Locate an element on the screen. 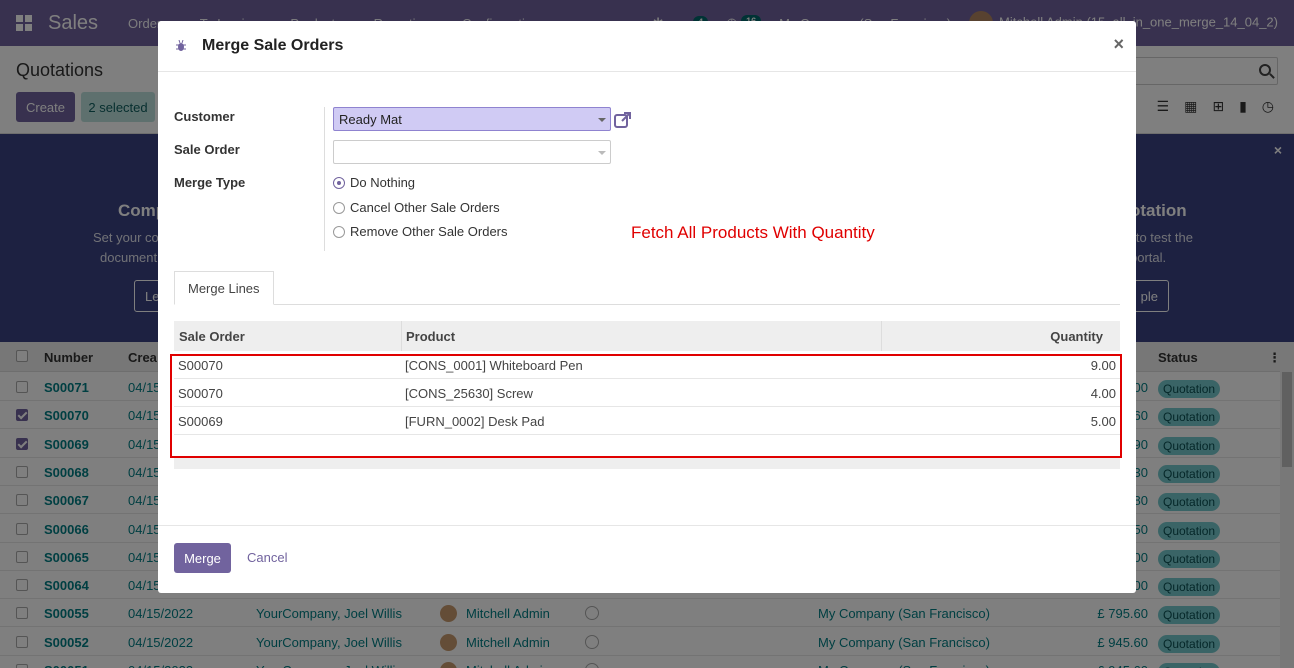 This screenshot has width=1294, height=668. highlight-box is located at coordinates (646, 406).